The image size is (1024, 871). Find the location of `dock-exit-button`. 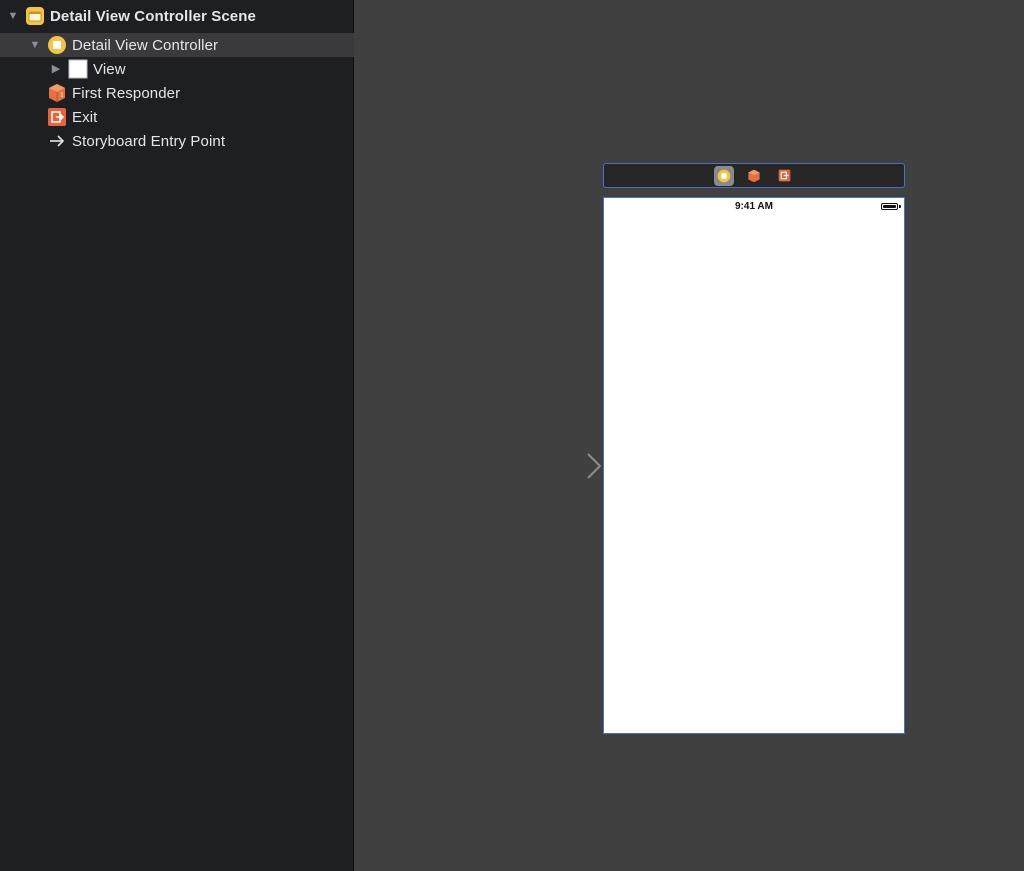

dock-exit-button is located at coordinates (784, 176).